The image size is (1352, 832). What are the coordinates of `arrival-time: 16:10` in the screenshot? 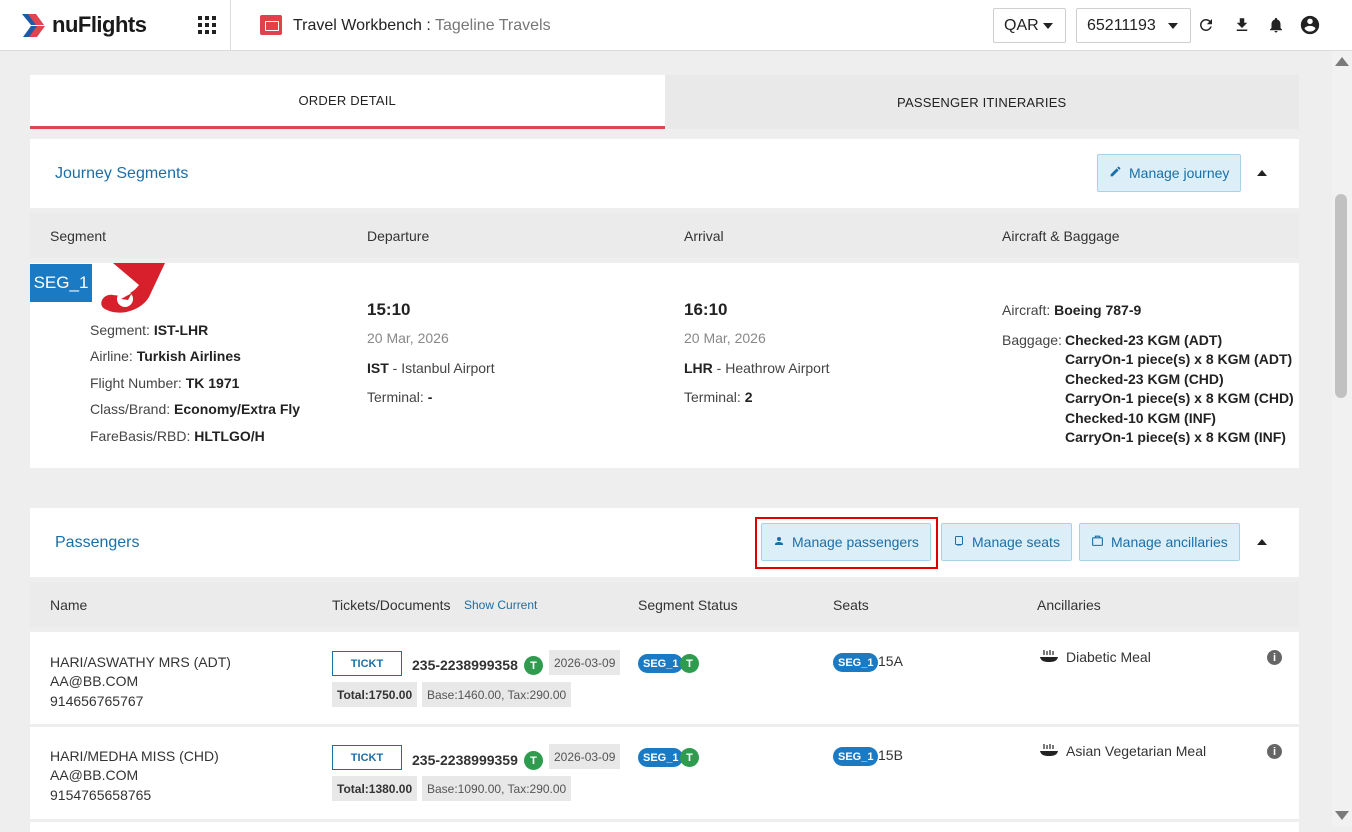 It's located at (706, 309).